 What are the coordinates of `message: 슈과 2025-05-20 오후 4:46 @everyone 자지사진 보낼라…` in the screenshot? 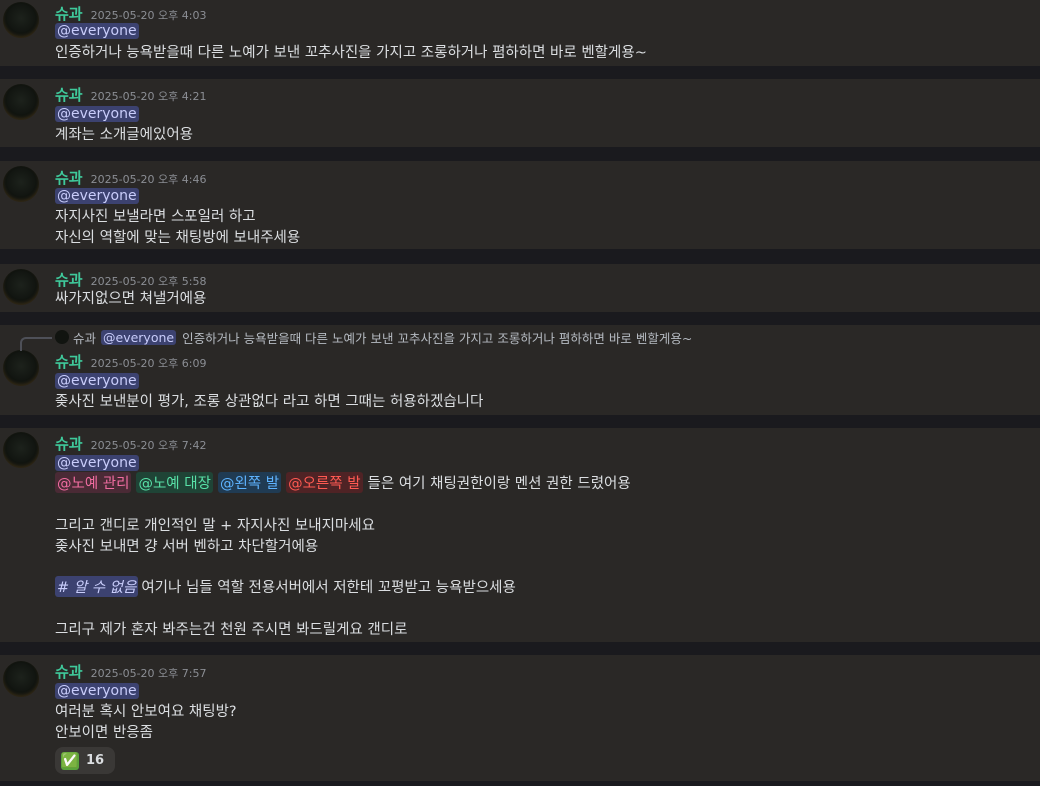 It's located at (520, 205).